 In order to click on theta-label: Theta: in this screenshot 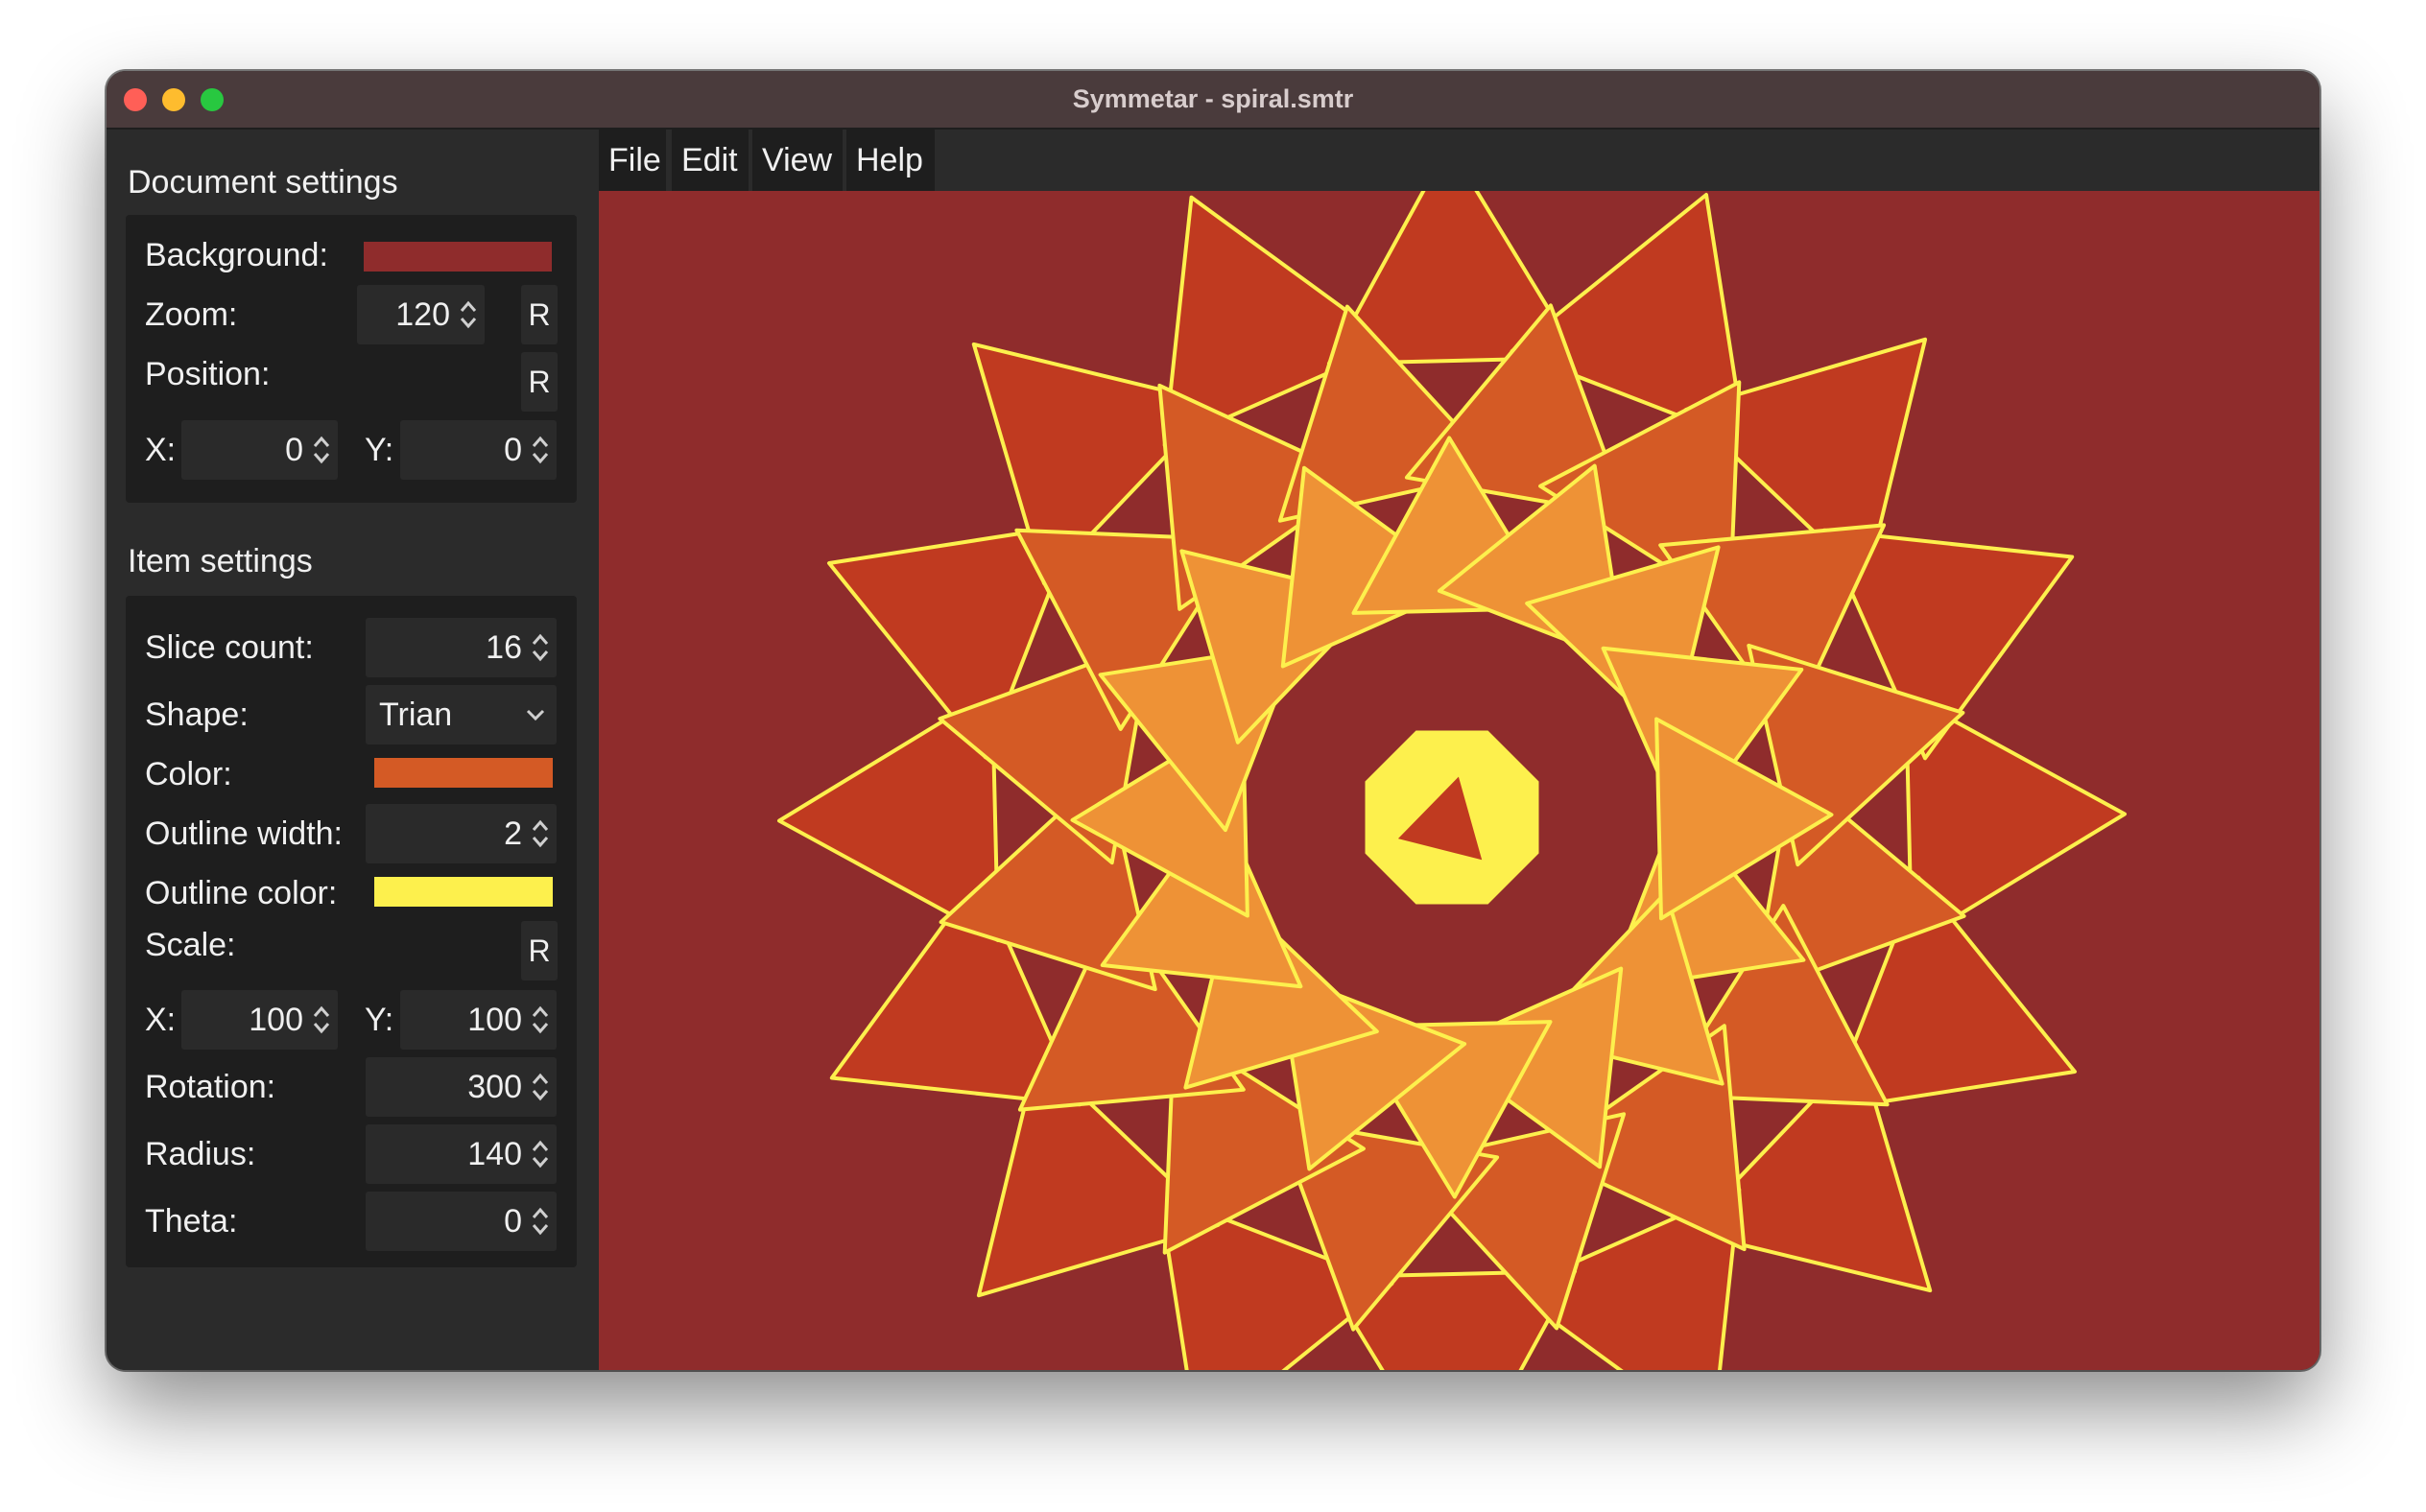, I will do `click(191, 1221)`.